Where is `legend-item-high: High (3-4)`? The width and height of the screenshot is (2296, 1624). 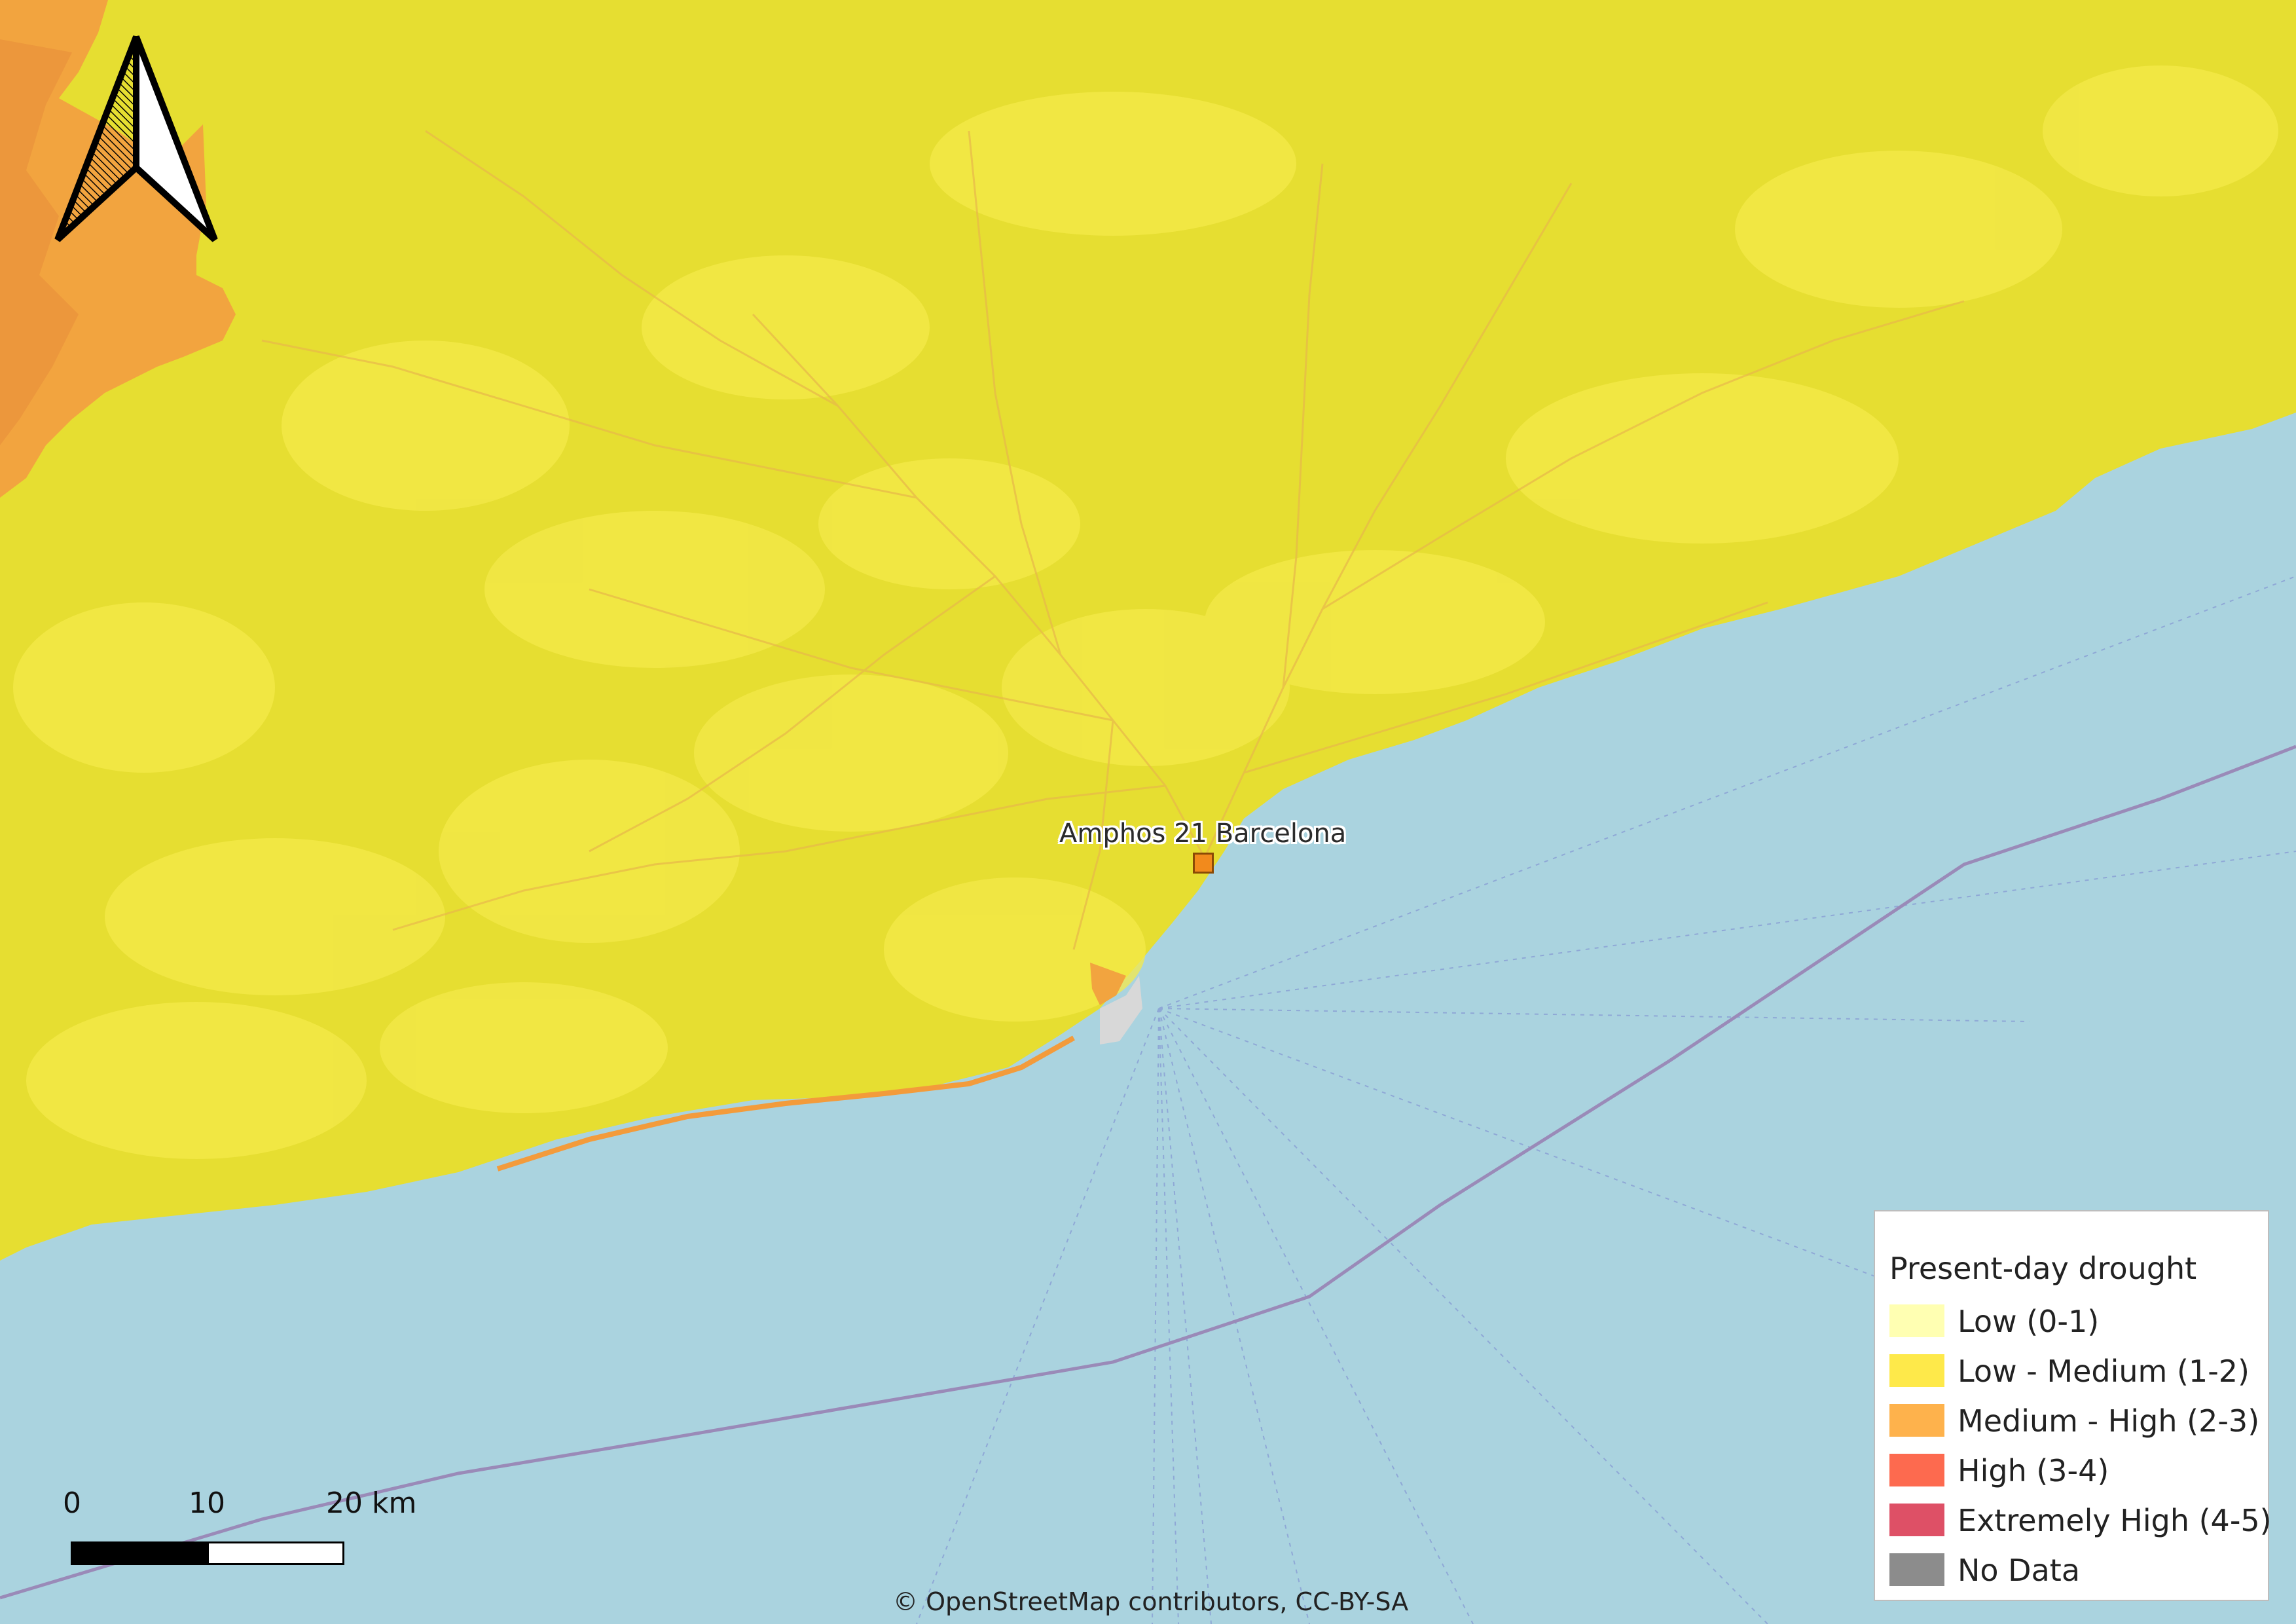 legend-item-high: High (3-4) is located at coordinates (2076, 1471).